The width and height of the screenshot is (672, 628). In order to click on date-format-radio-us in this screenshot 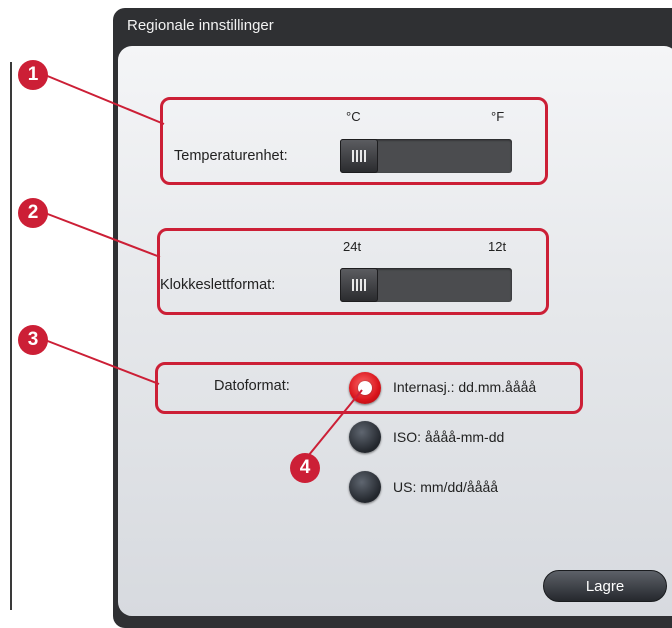, I will do `click(365, 487)`.